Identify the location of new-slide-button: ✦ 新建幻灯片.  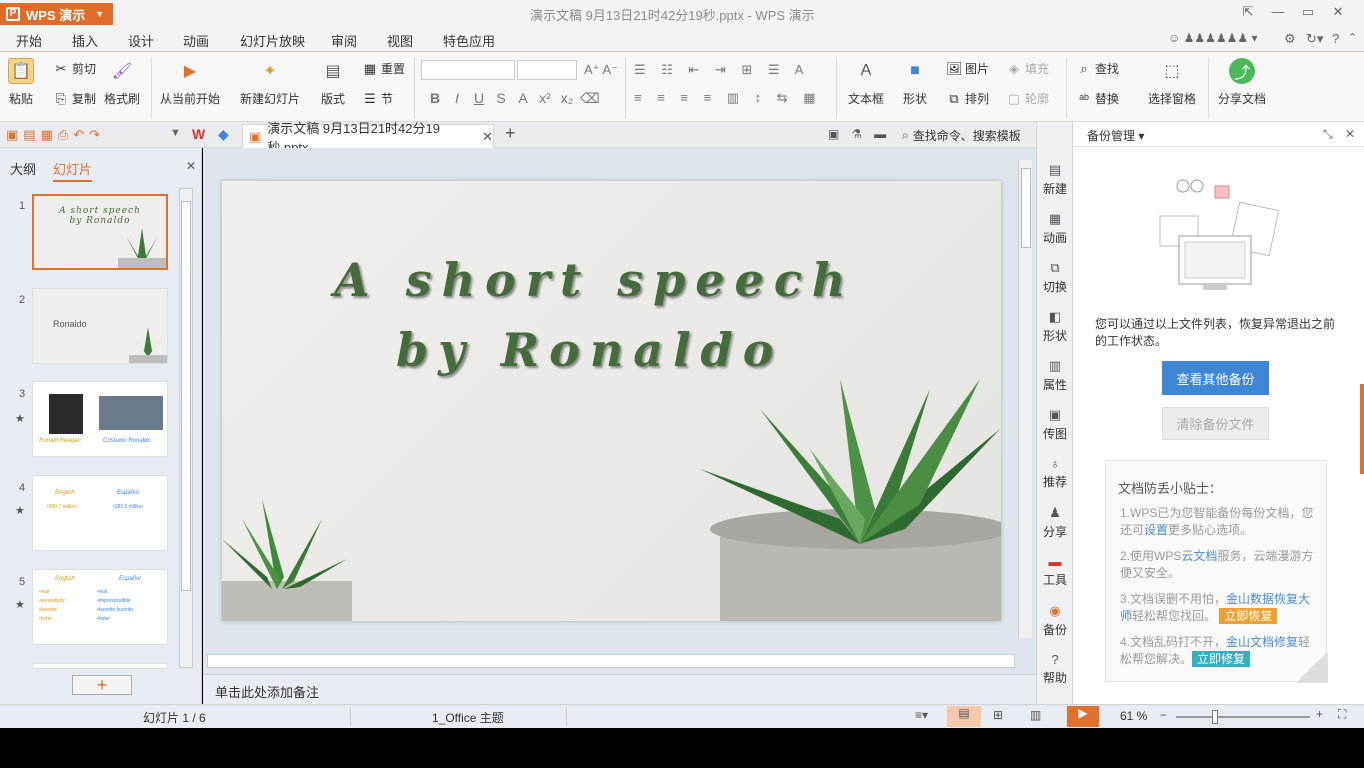
(270, 82).